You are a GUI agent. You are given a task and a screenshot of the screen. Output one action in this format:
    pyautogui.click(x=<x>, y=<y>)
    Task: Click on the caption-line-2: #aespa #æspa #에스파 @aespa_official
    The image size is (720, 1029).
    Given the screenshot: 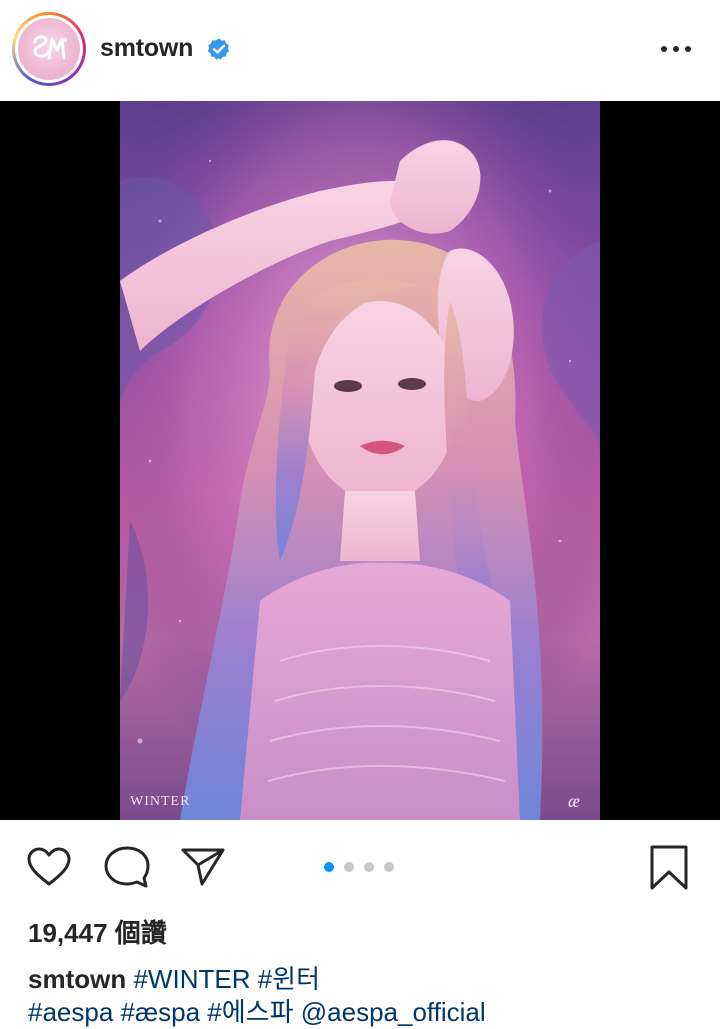 What is the action you would take?
    pyautogui.click(x=257, y=1010)
    